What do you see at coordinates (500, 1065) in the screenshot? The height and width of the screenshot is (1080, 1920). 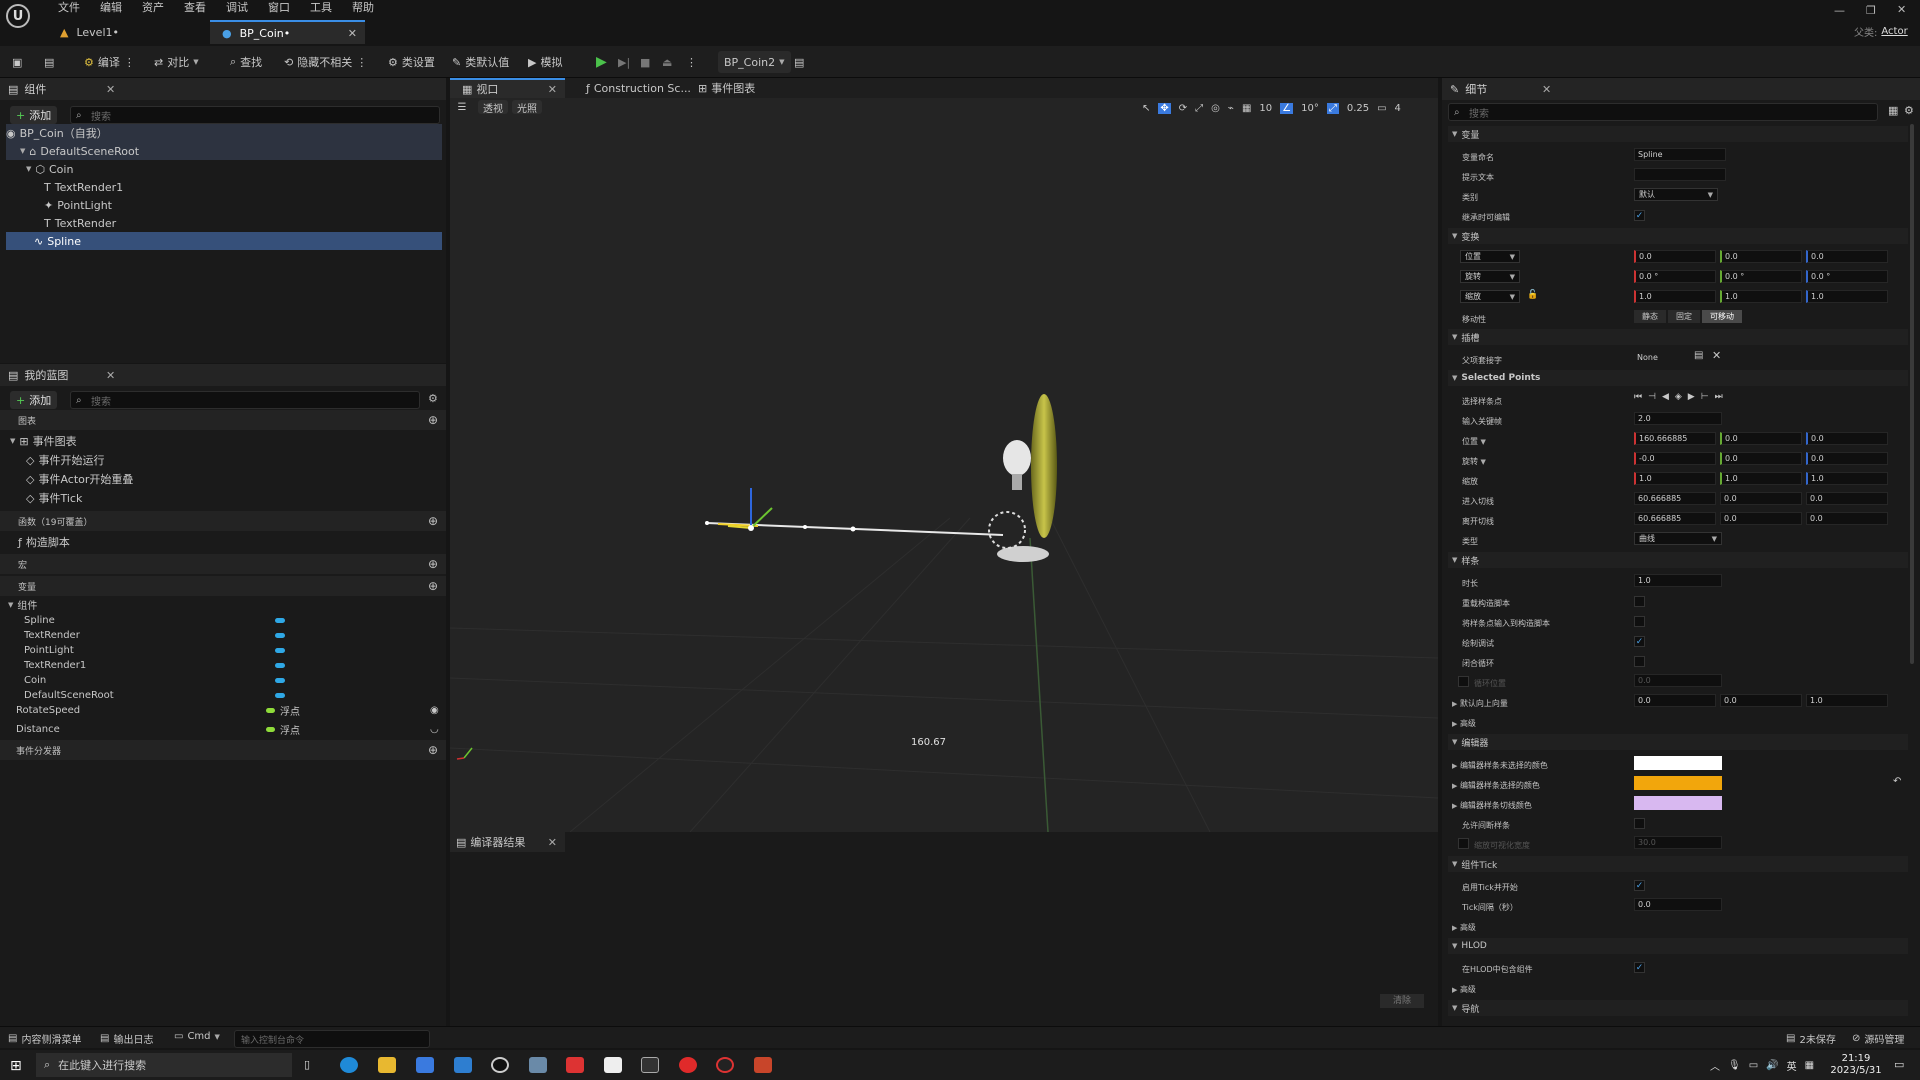 I see `unreal-taskbar-icon` at bounding box center [500, 1065].